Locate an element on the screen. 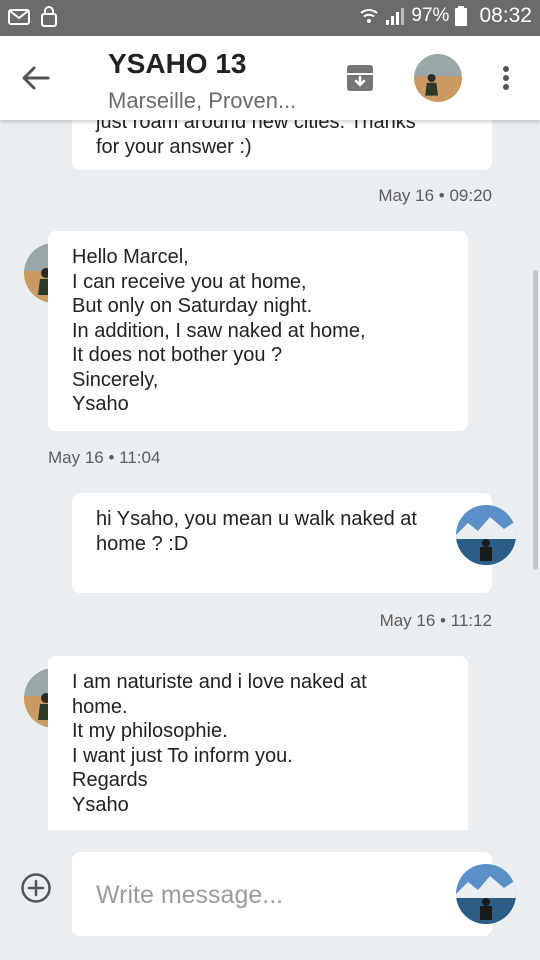  wifi-icon is located at coordinates (369, 16).